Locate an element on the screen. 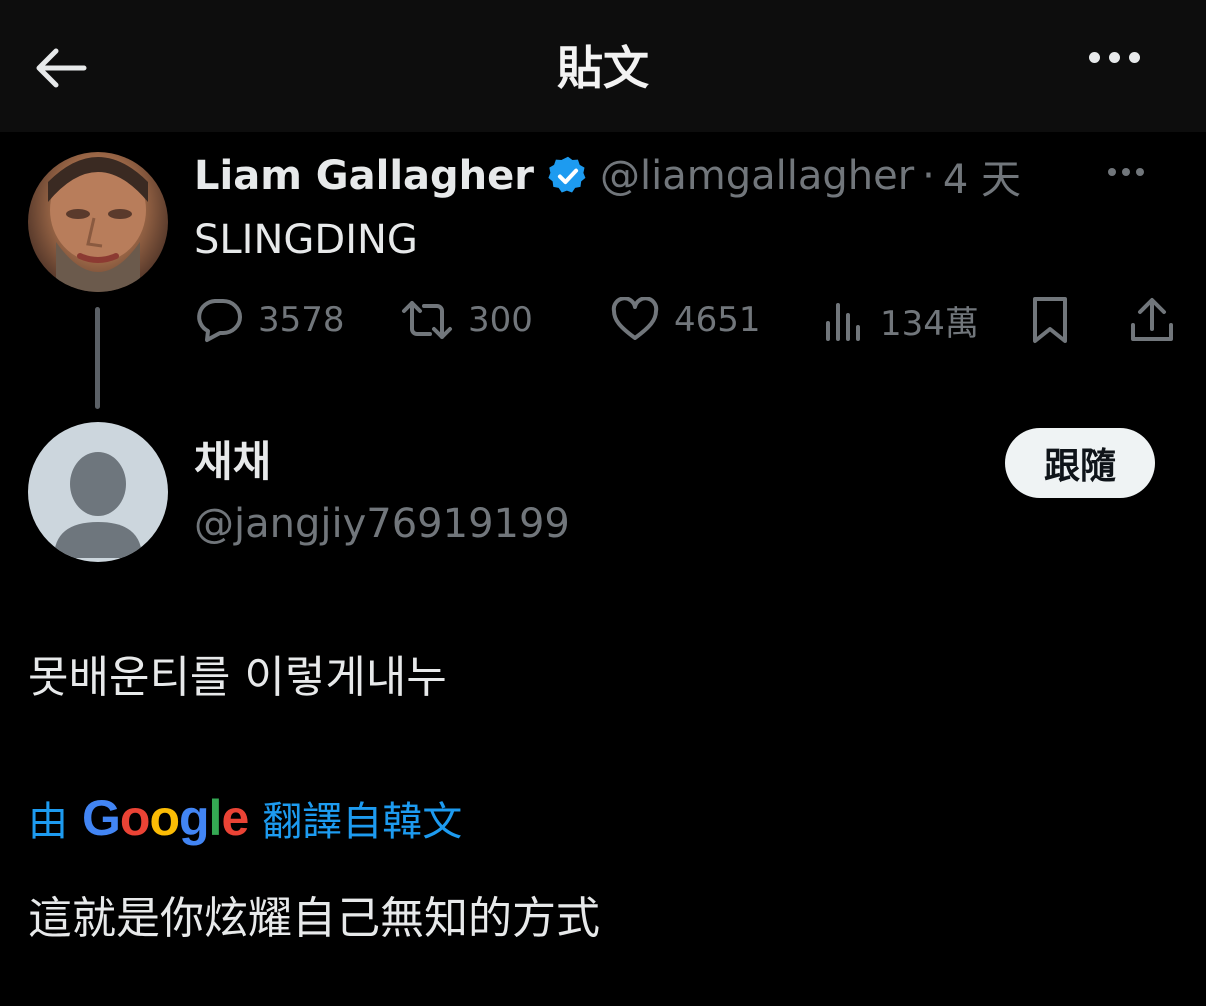 The width and height of the screenshot is (1206, 1006). like-button: 4651 is located at coordinates (685, 320).